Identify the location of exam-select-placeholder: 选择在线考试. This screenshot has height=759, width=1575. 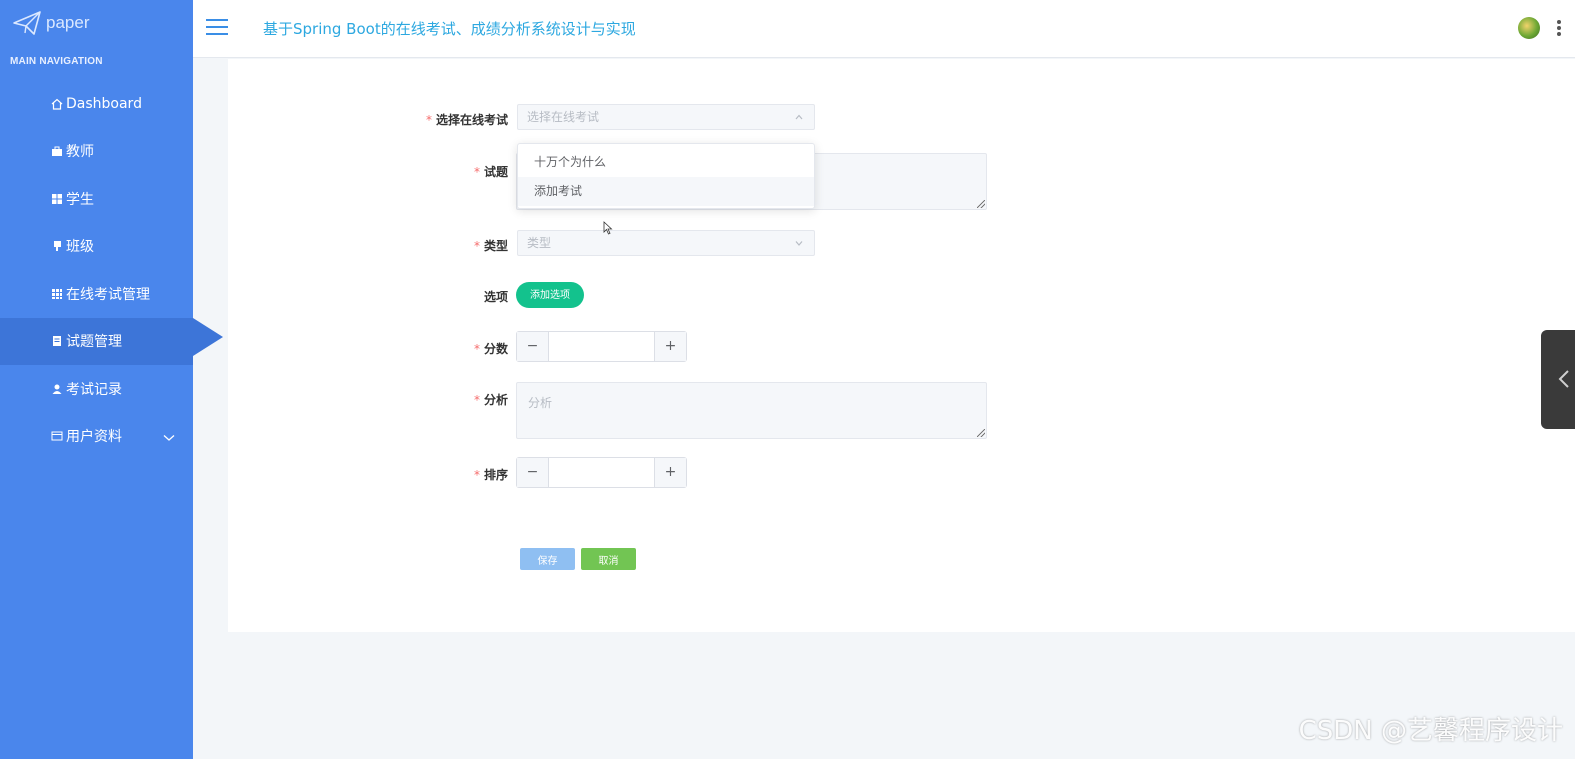
(563, 117).